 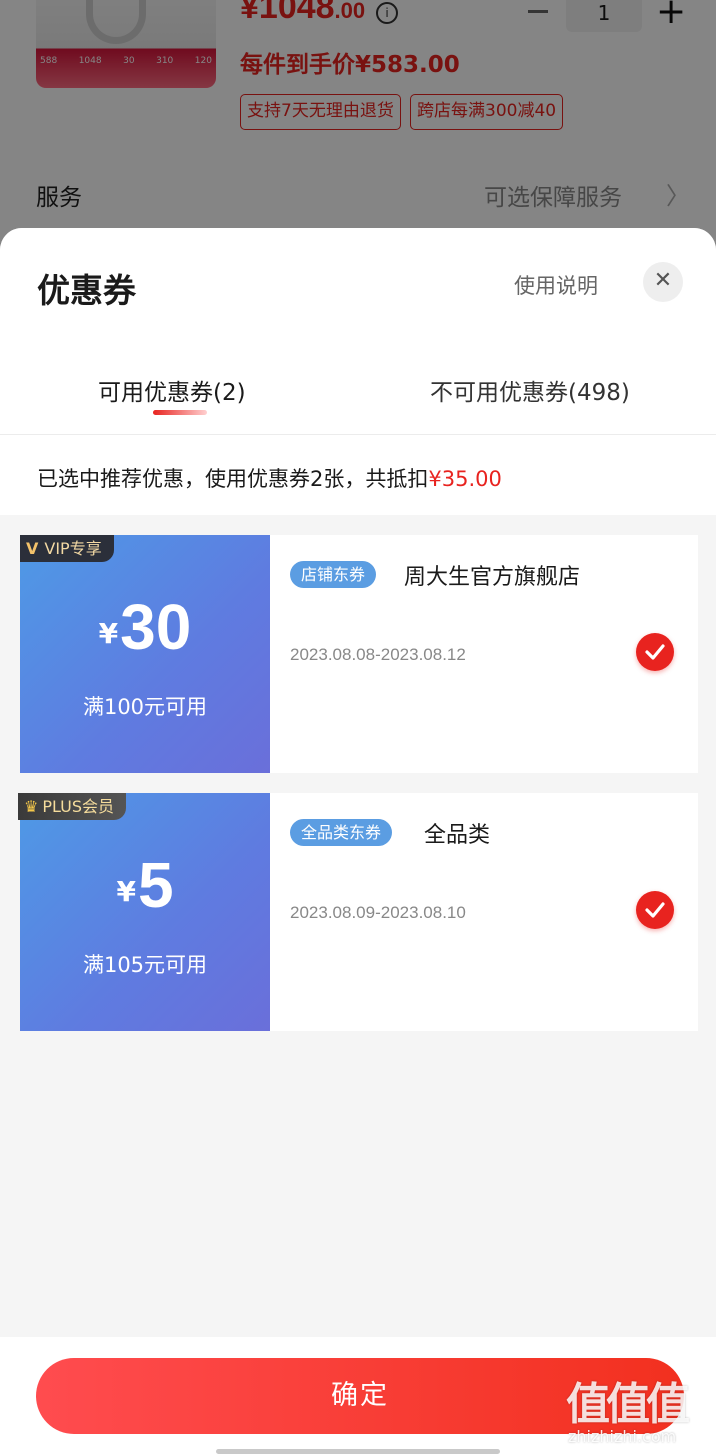 What do you see at coordinates (180, 412) in the screenshot?
I see `active-tab-indicator` at bounding box center [180, 412].